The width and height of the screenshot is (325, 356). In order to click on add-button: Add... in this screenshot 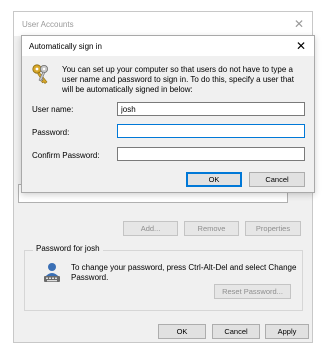, I will do `click(150, 228)`.